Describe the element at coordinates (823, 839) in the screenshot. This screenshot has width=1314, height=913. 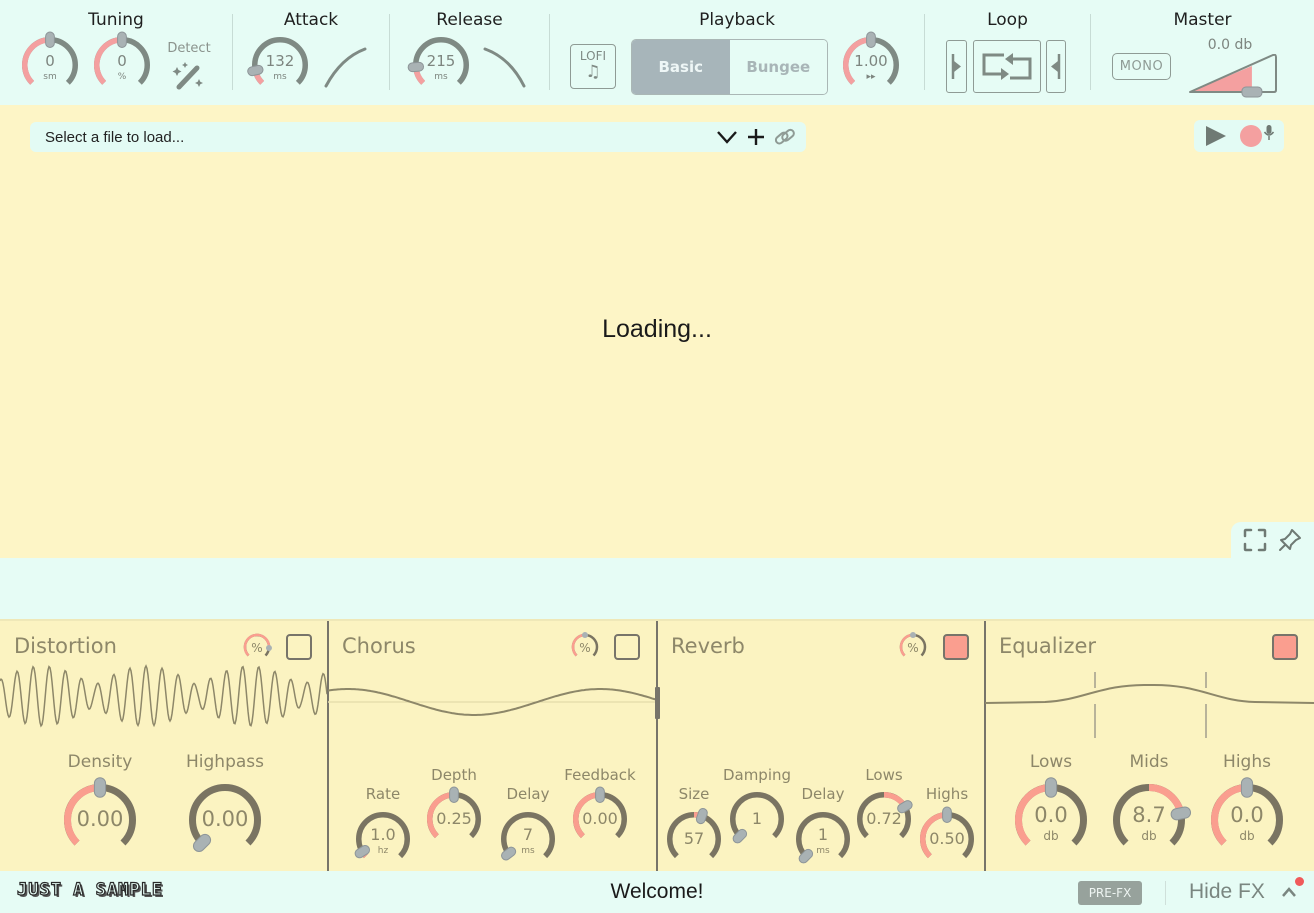
I see `reverb-delay-knob: 1 ms` at that location.